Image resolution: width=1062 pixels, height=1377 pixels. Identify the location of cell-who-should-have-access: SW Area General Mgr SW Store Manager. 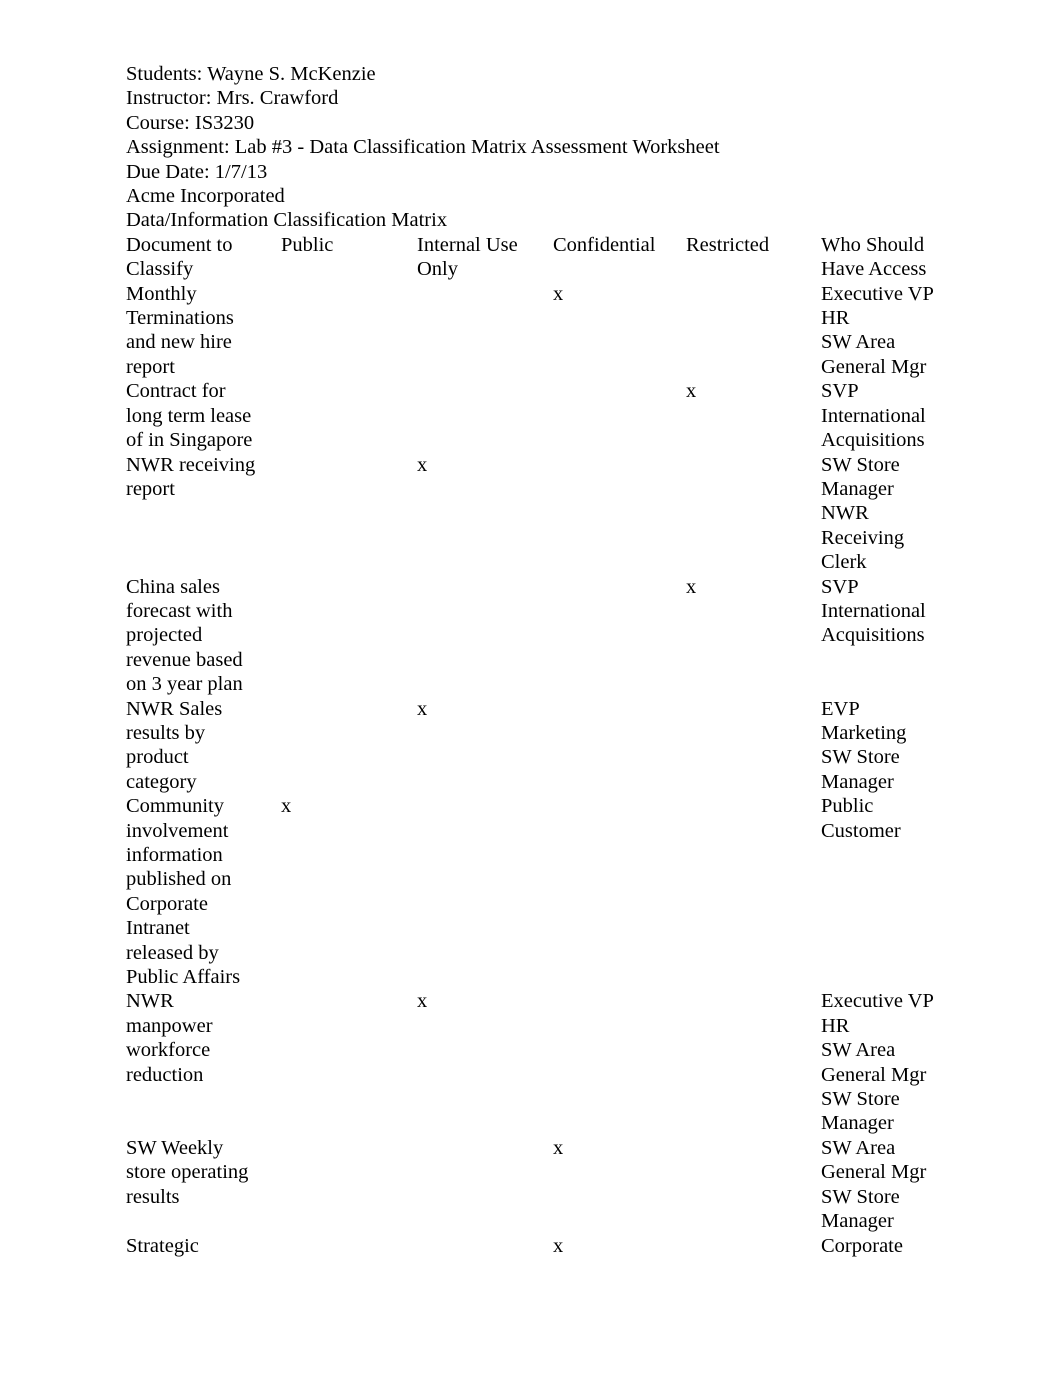
(882, 1185).